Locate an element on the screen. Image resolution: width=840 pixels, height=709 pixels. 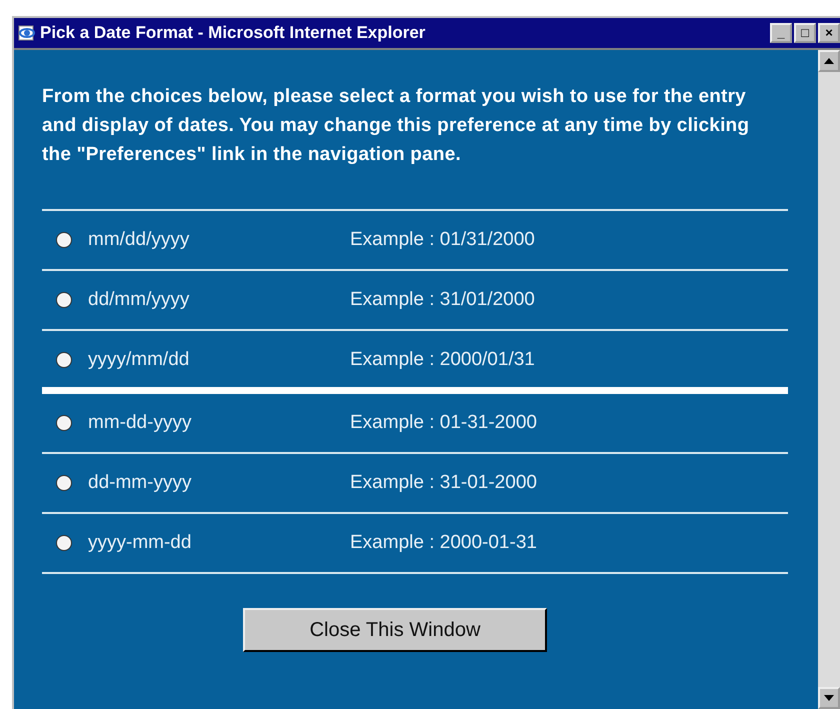
scroll-up-icon is located at coordinates (829, 61).